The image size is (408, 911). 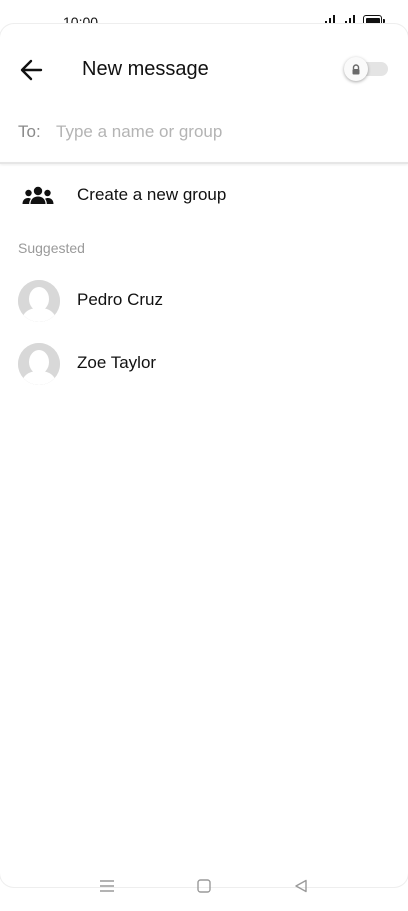 I want to click on secret-conversation-toggle, so click(x=366, y=69).